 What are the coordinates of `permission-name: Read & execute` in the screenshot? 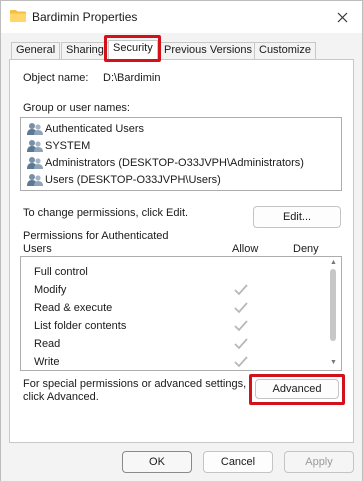 It's located at (73, 308).